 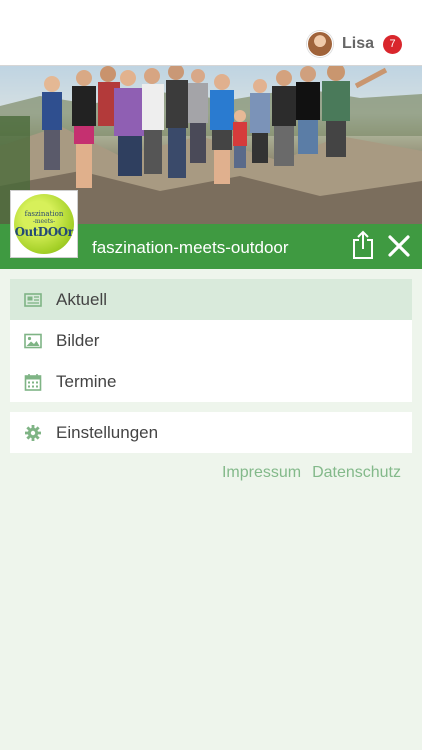 What do you see at coordinates (261, 473) in the screenshot?
I see `impressum-link: Impressum` at bounding box center [261, 473].